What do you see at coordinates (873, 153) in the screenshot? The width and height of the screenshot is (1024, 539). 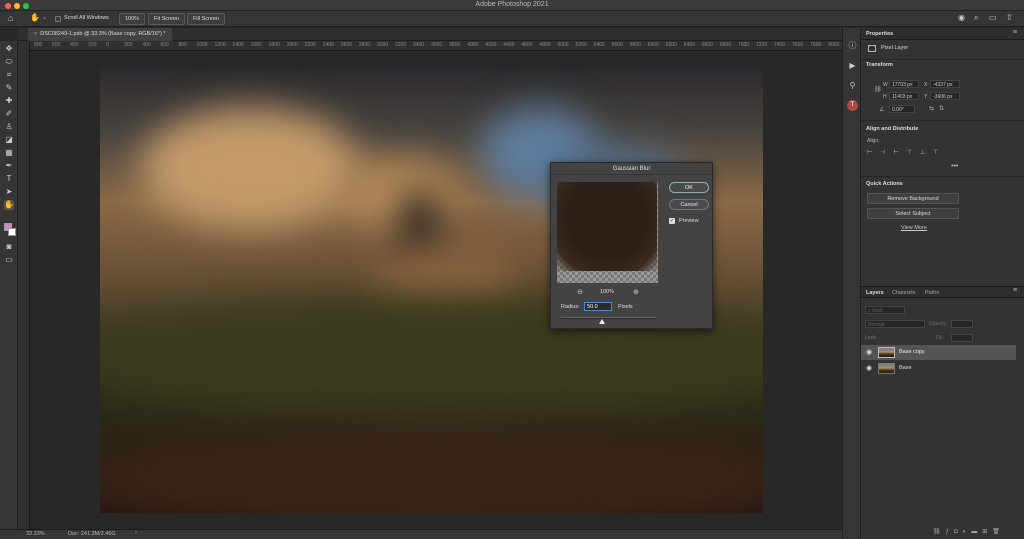 I see `align-left-edges-icon: ⊢` at bounding box center [873, 153].